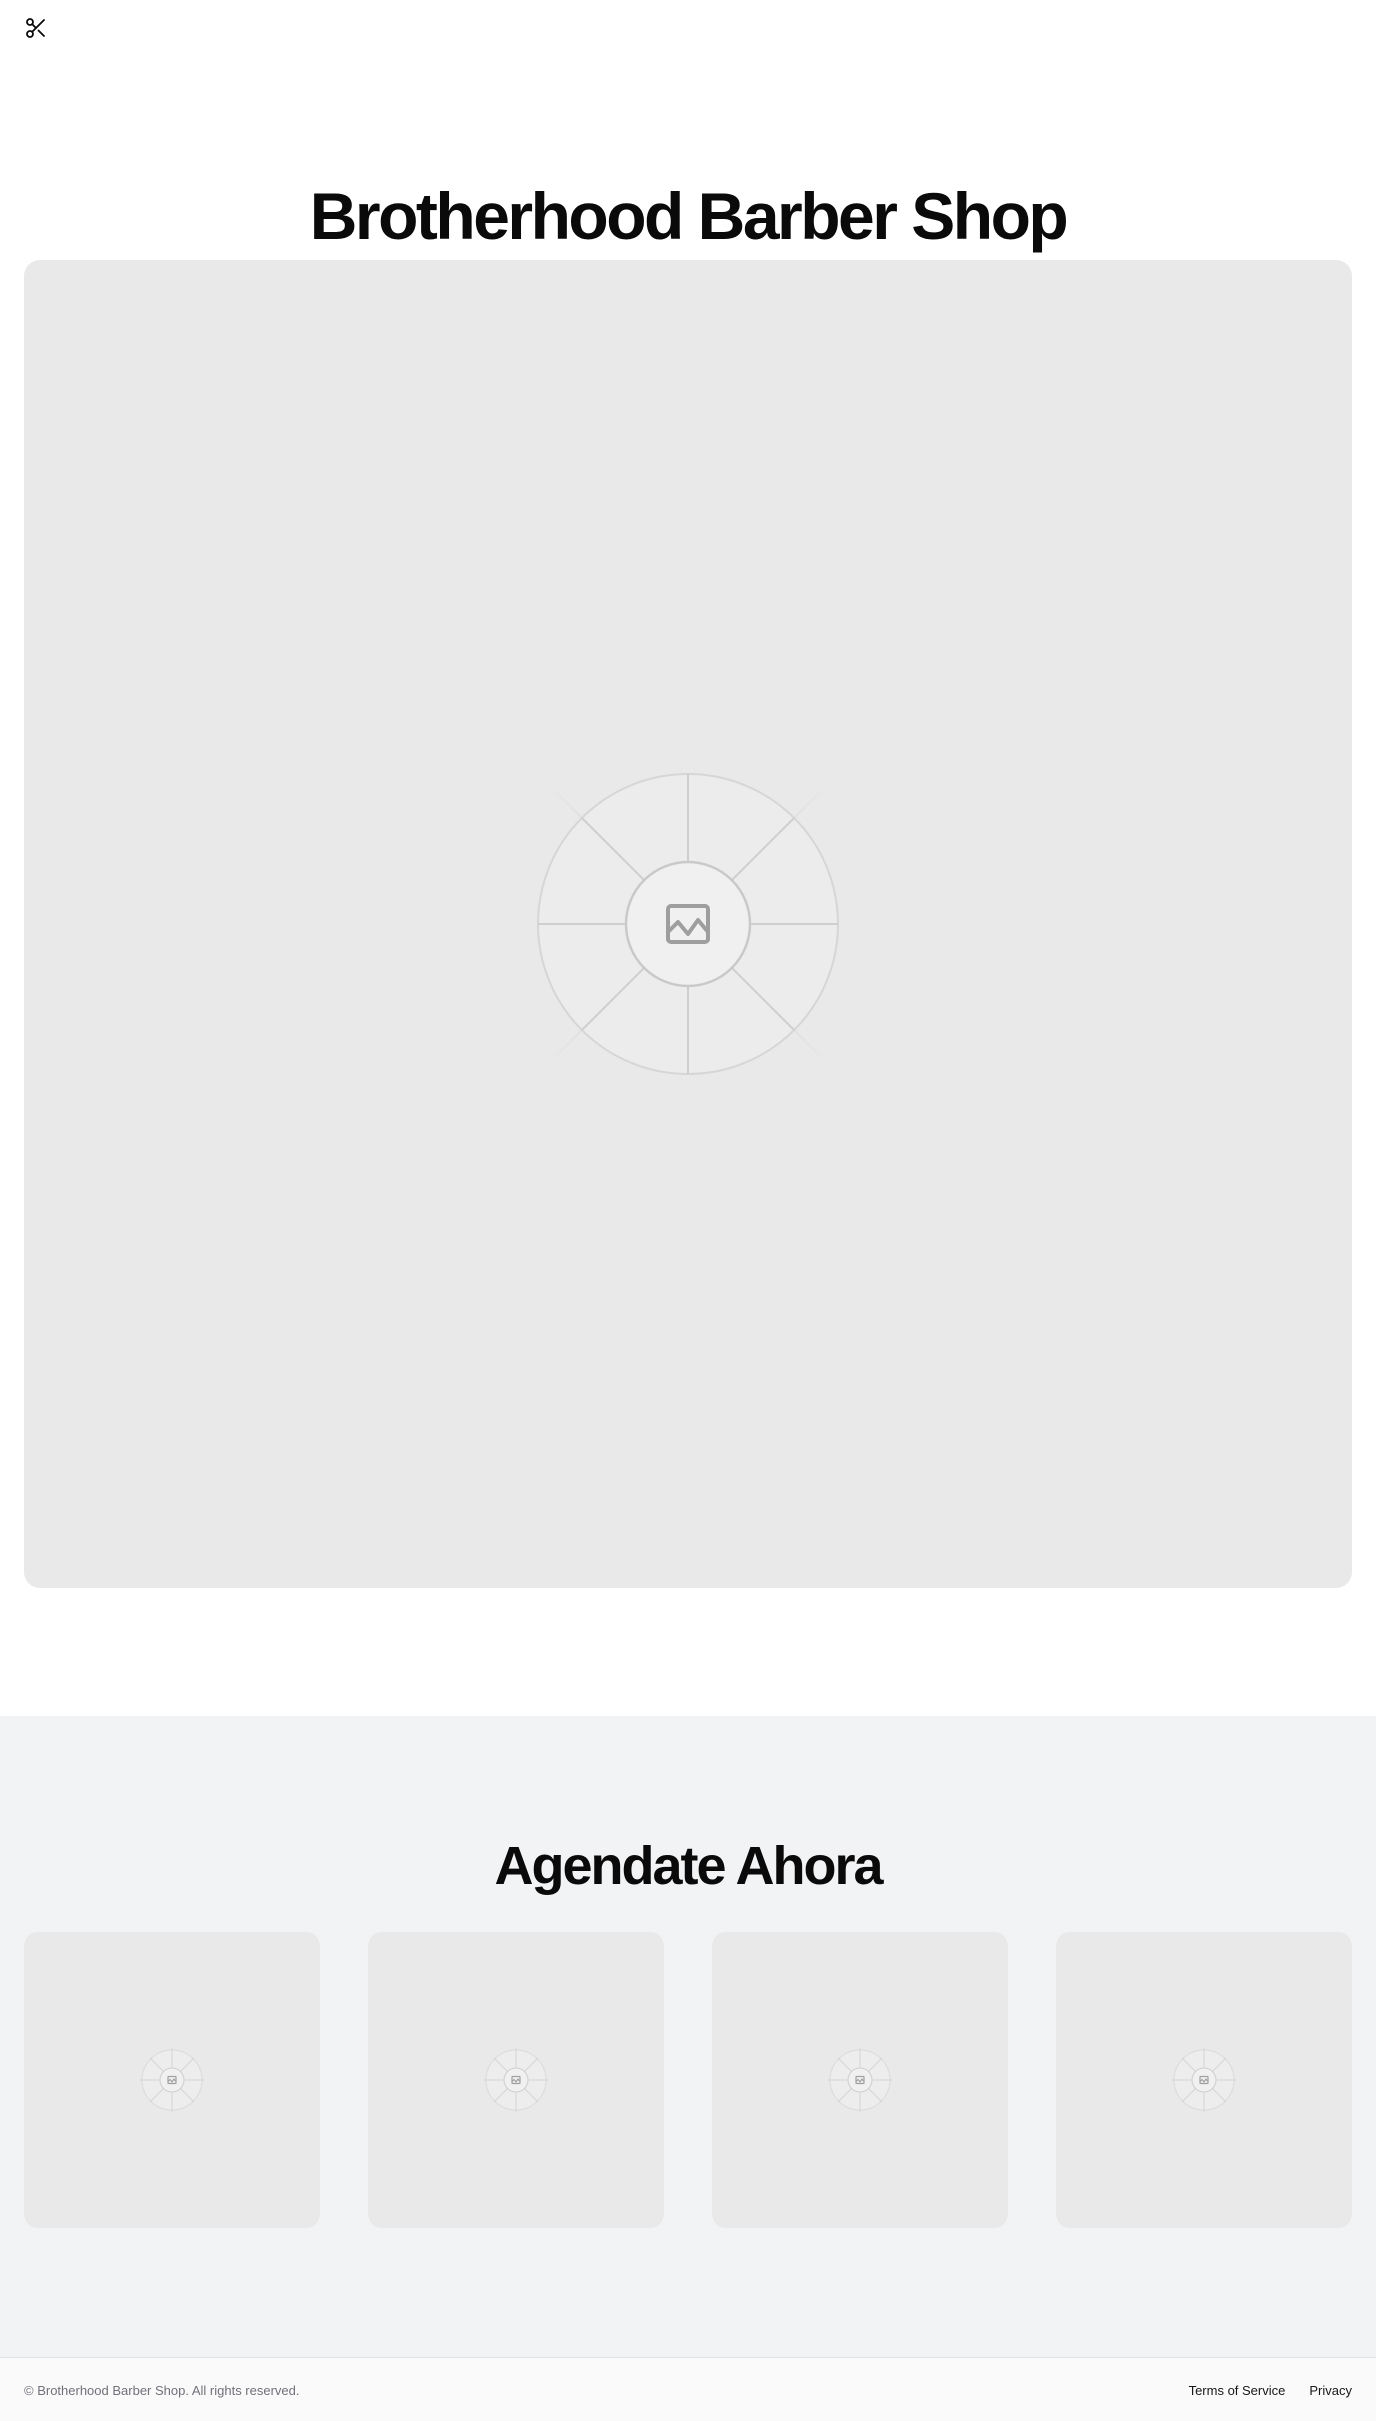 The image size is (1376, 2421). I want to click on hero-title: Brotherhood Barber Shop, so click(689, 216).